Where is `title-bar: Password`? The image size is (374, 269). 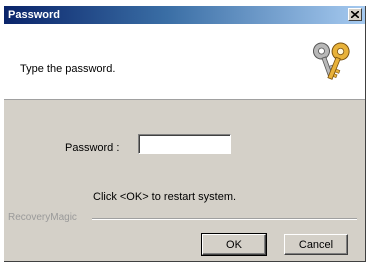 title-bar: Password is located at coordinates (184, 15).